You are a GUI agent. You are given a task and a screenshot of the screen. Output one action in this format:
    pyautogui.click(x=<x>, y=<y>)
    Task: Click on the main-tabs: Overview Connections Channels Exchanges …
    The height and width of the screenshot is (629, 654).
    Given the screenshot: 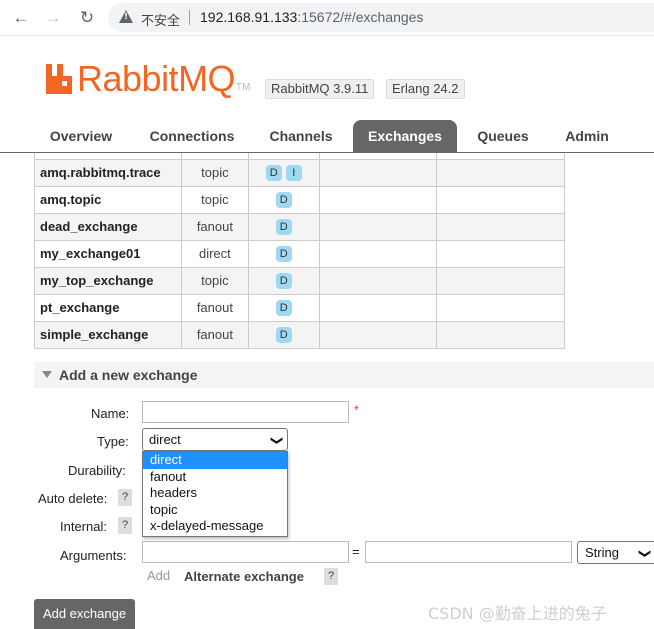 What is the action you would take?
    pyautogui.click(x=327, y=136)
    